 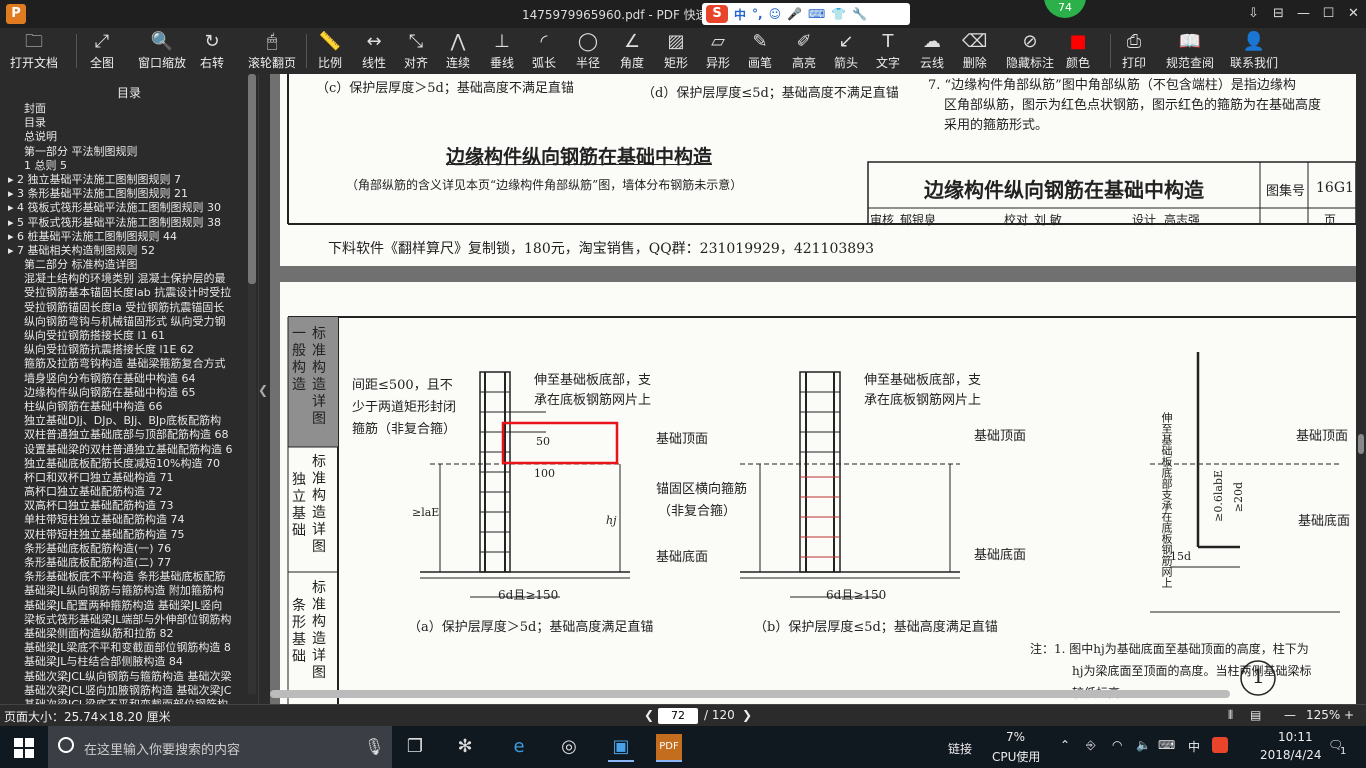 I want to click on toc-item: ▸ 2 独立基础平法施工图制图规则 7, so click(x=129, y=180).